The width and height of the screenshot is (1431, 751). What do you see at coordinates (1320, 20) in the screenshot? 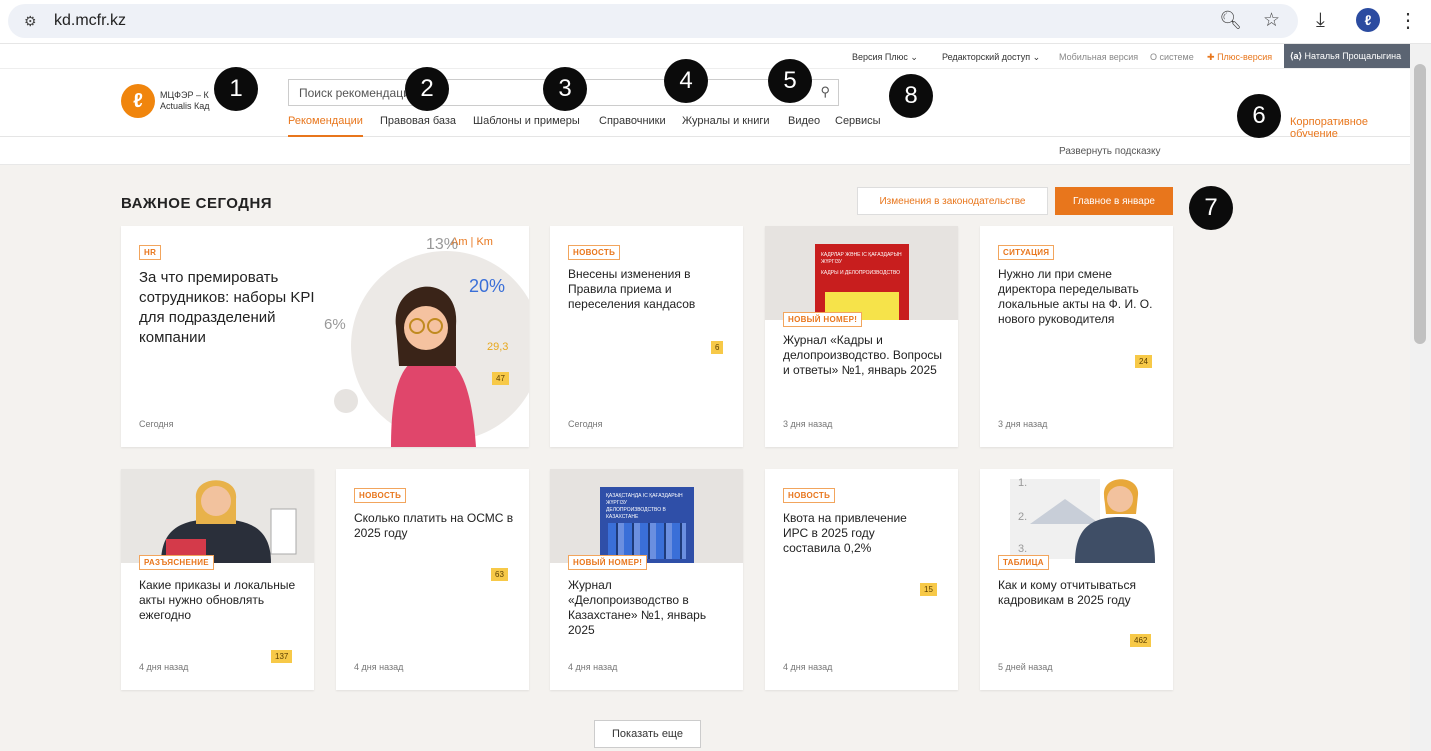
I see `download-icon: ⤓` at bounding box center [1320, 20].